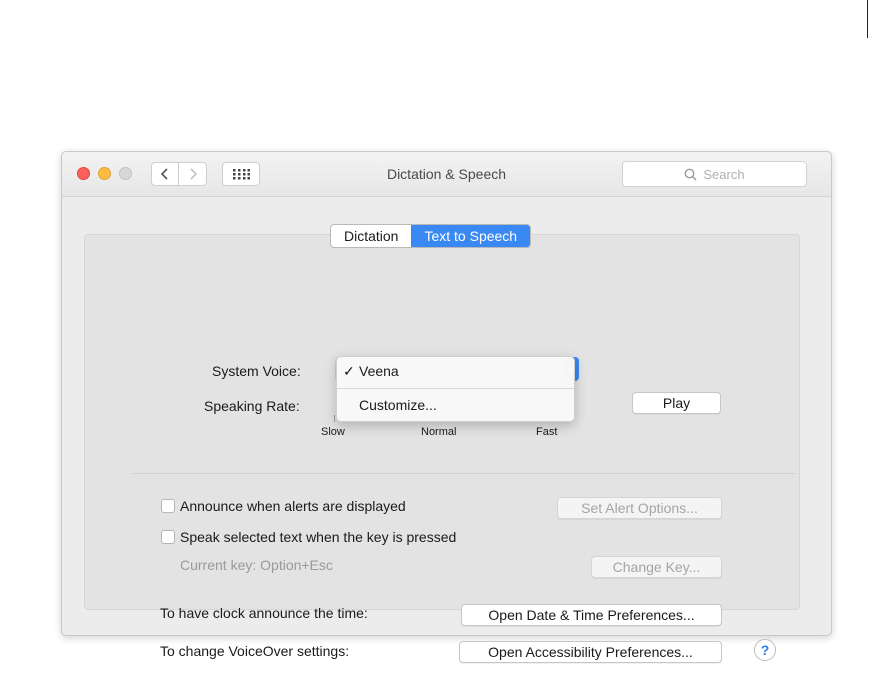 The width and height of the screenshot is (885, 687). I want to click on section-divider, so click(464, 473).